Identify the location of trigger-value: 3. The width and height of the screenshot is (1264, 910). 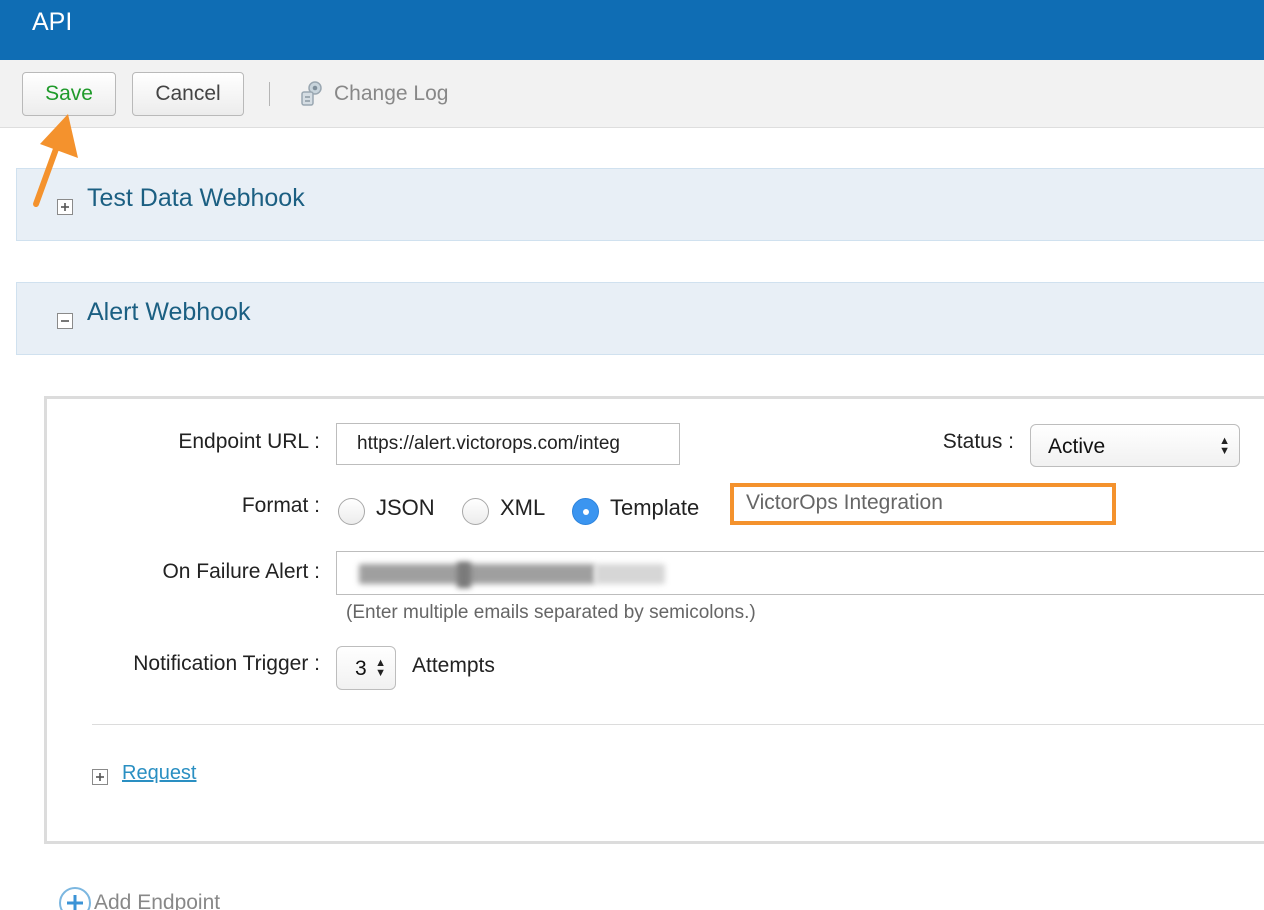
(361, 668).